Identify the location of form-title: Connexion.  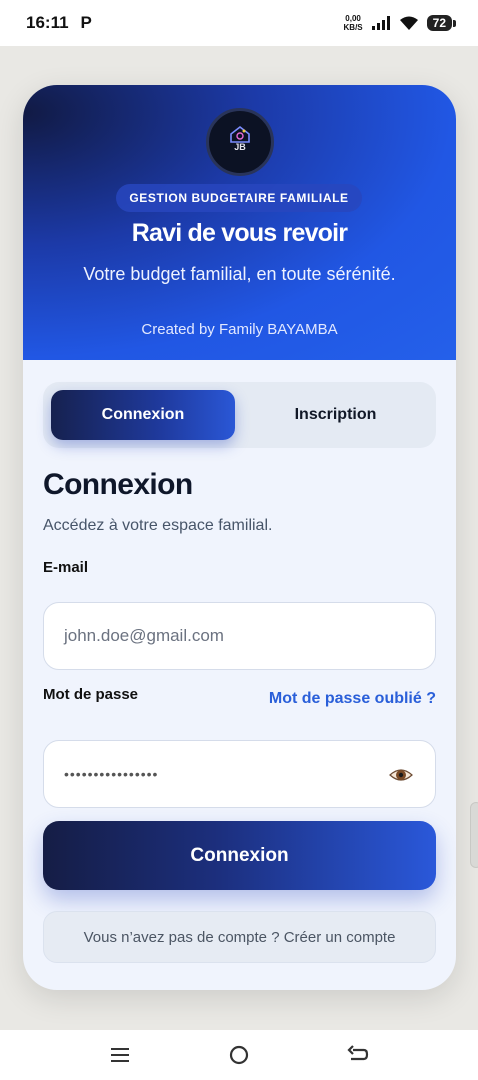
(118, 484).